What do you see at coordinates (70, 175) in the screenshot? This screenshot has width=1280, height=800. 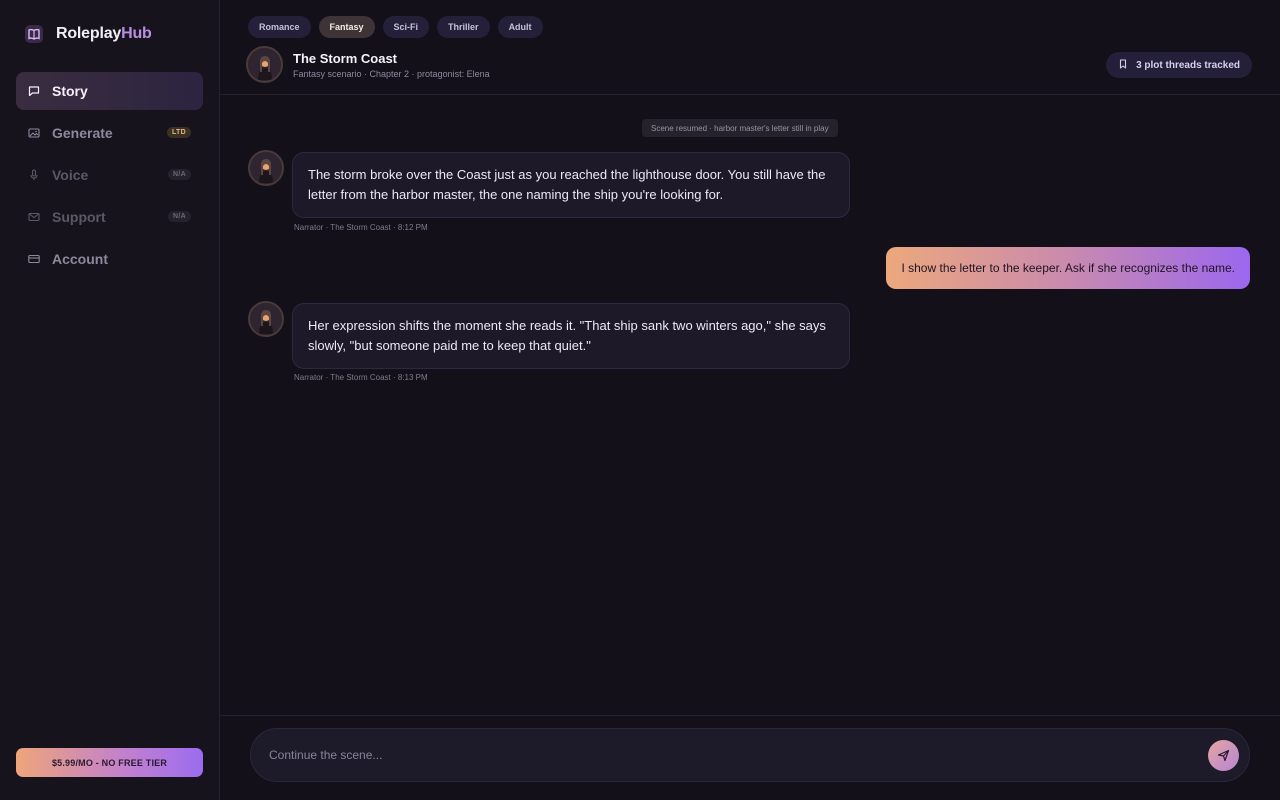 I see `sidebar-item-label: Voice` at bounding box center [70, 175].